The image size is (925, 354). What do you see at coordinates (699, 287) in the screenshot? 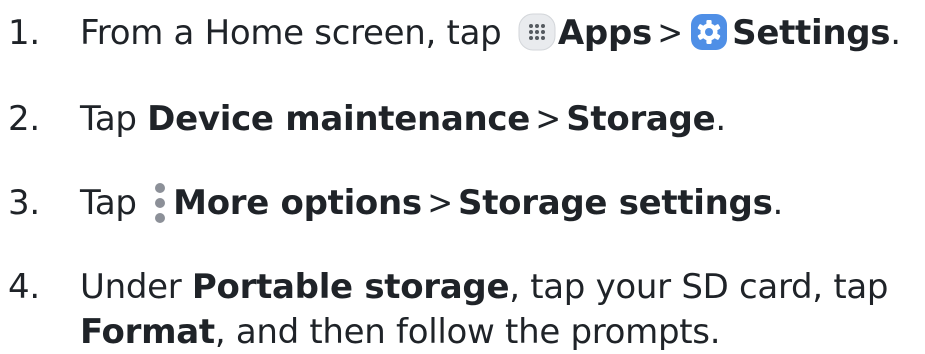
I see `step-text-middle: , tap your SD card, tap` at bounding box center [699, 287].